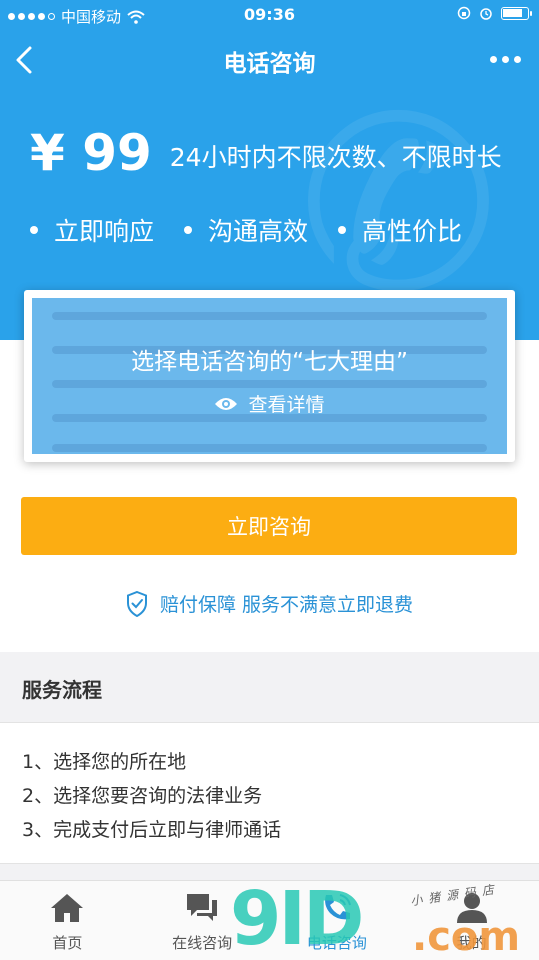 Image resolution: width=539 pixels, height=960 pixels. What do you see at coordinates (269, 362) in the screenshot?
I see `reasons-title: 选择电话咨询的“七大理由”` at bounding box center [269, 362].